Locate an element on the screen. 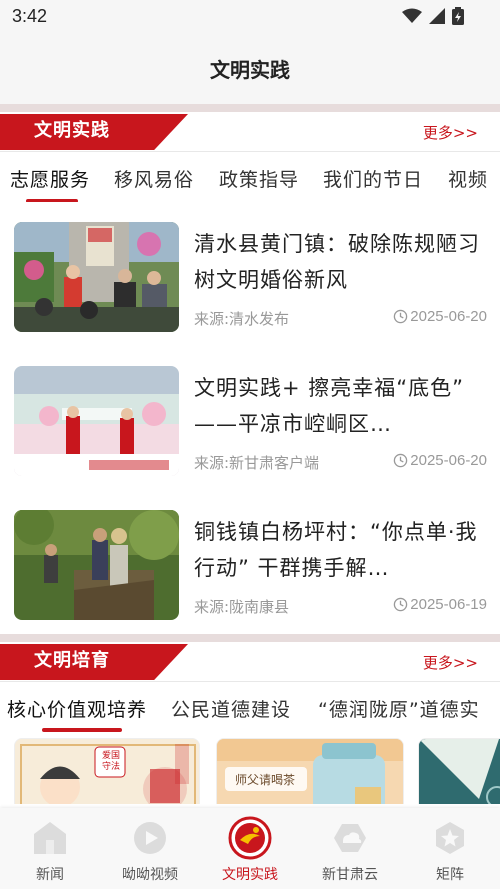 The image size is (500, 889). cloud-icon is located at coordinates (350, 838).